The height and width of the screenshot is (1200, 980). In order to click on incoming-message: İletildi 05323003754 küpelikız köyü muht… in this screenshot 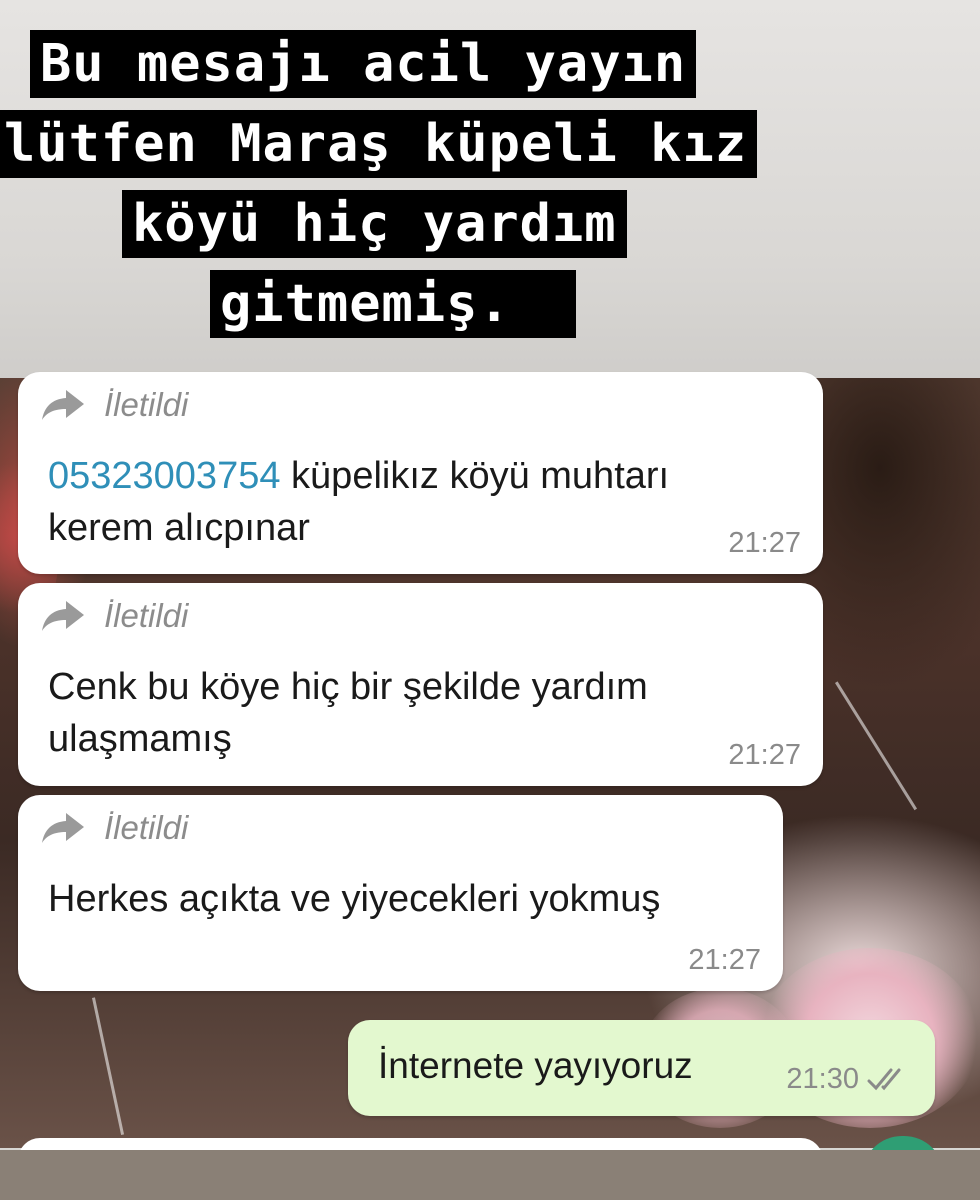, I will do `click(420, 473)`.